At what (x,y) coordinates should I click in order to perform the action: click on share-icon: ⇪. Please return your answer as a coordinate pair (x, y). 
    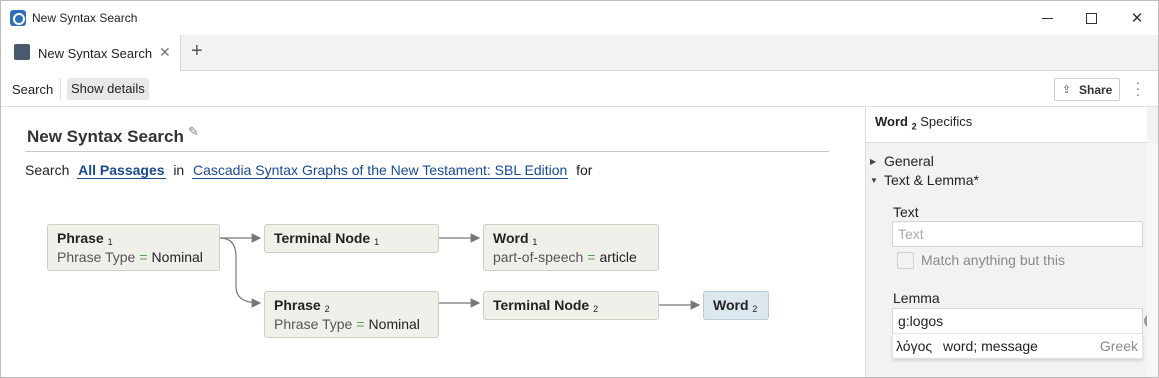
    Looking at the image, I should click on (1067, 90).